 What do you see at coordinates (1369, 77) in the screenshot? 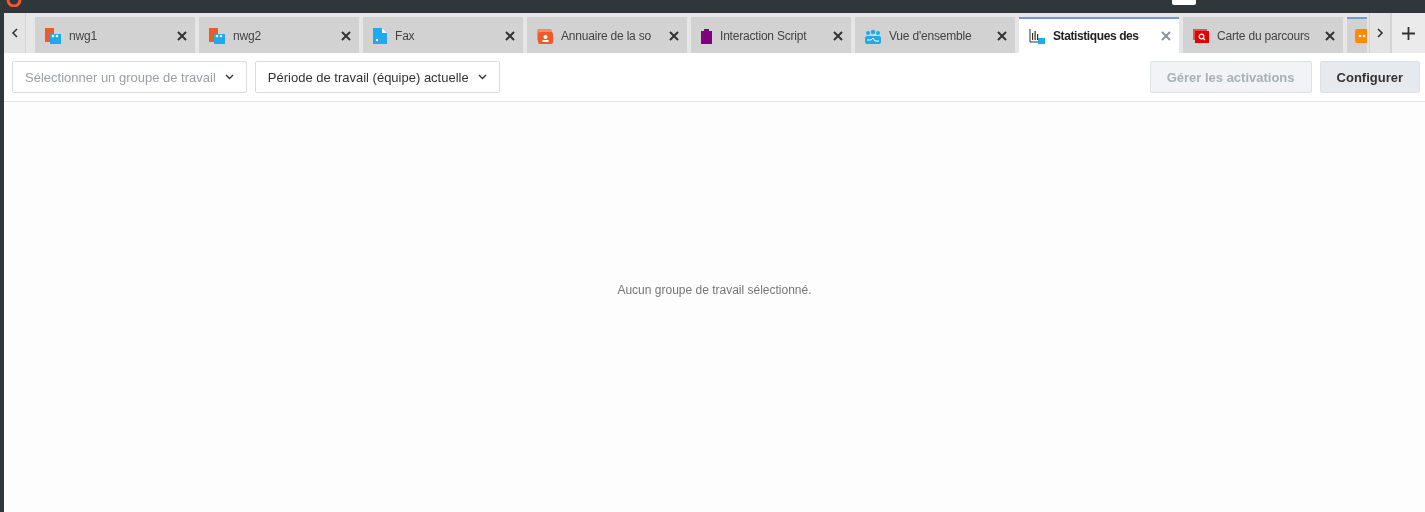
I see `toolbar-button: Configurer` at bounding box center [1369, 77].